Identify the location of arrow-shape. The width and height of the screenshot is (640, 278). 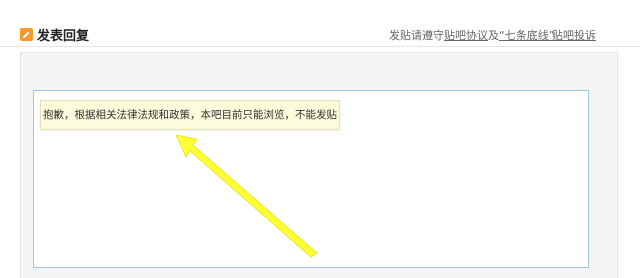
(246, 196).